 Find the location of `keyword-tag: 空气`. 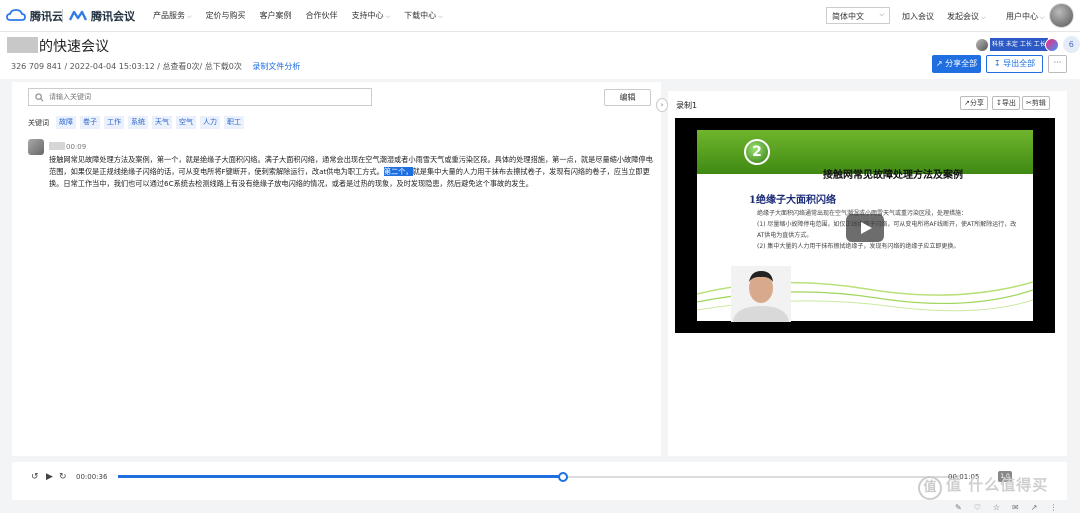

keyword-tag: 空气 is located at coordinates (186, 122).